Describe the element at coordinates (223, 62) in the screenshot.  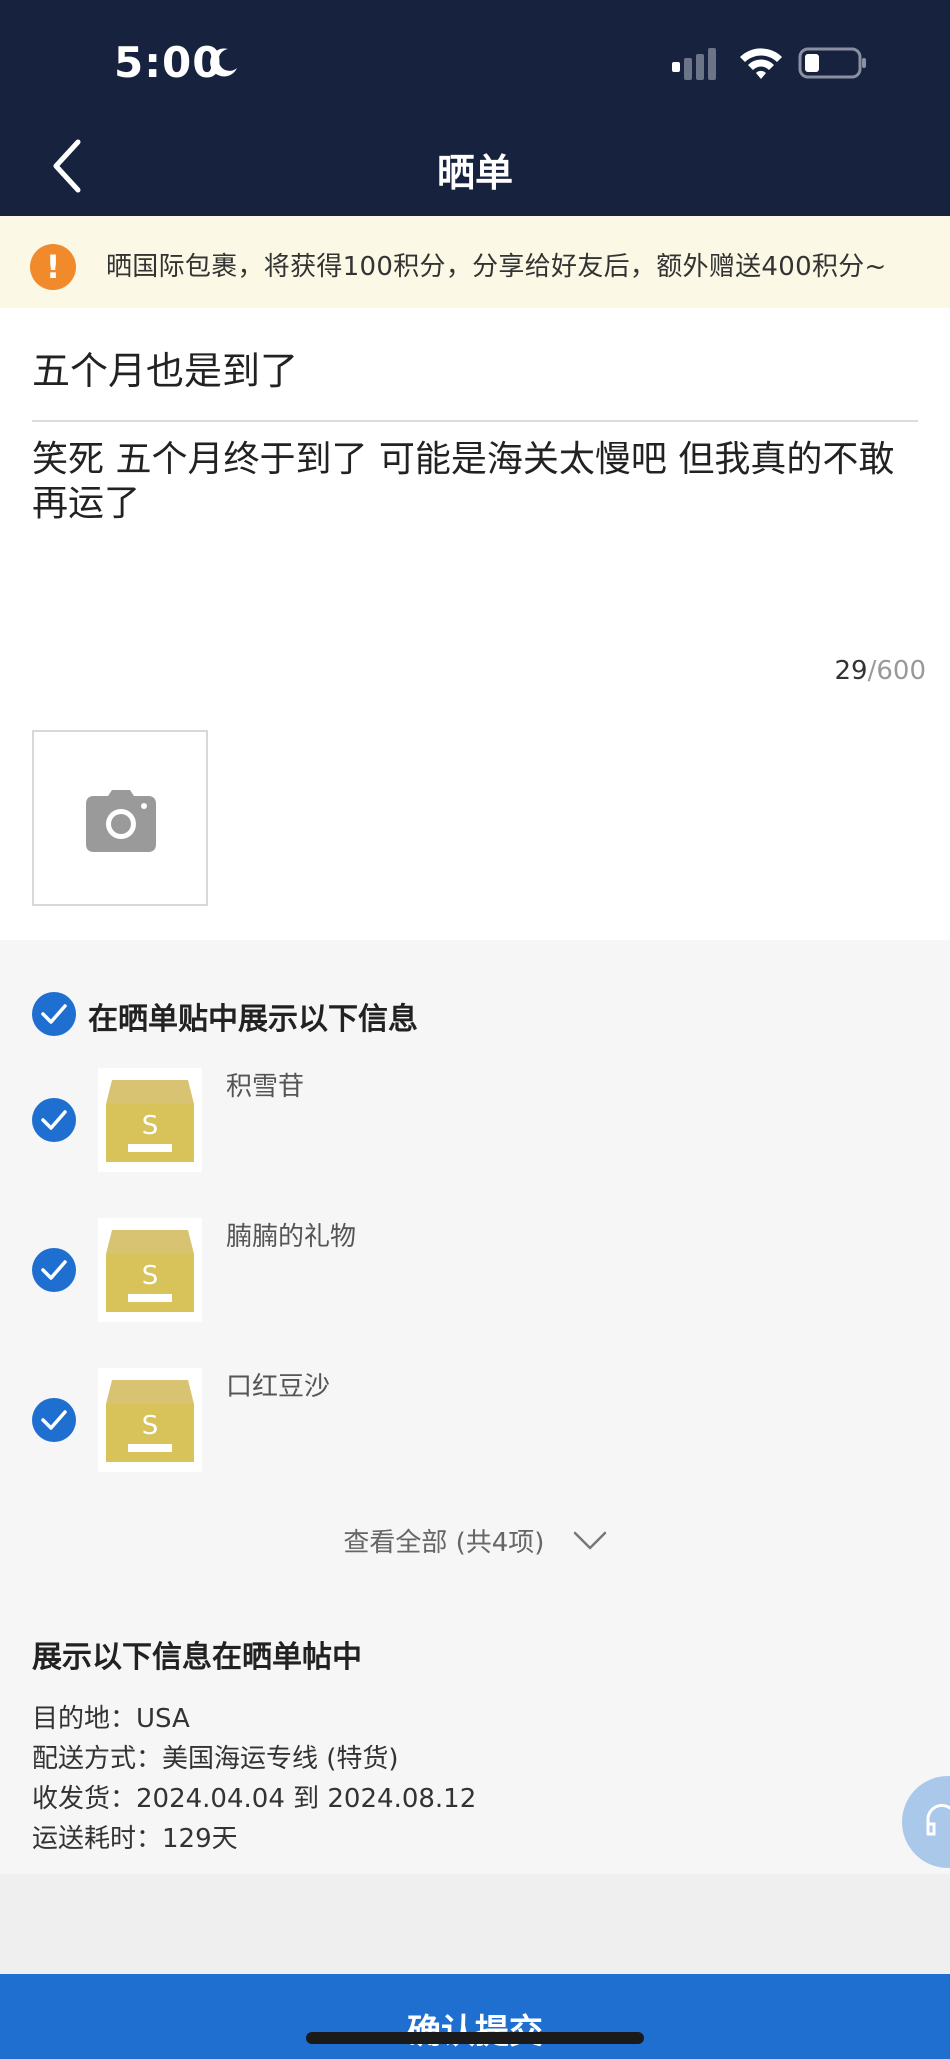
I see `moon-icon` at that location.